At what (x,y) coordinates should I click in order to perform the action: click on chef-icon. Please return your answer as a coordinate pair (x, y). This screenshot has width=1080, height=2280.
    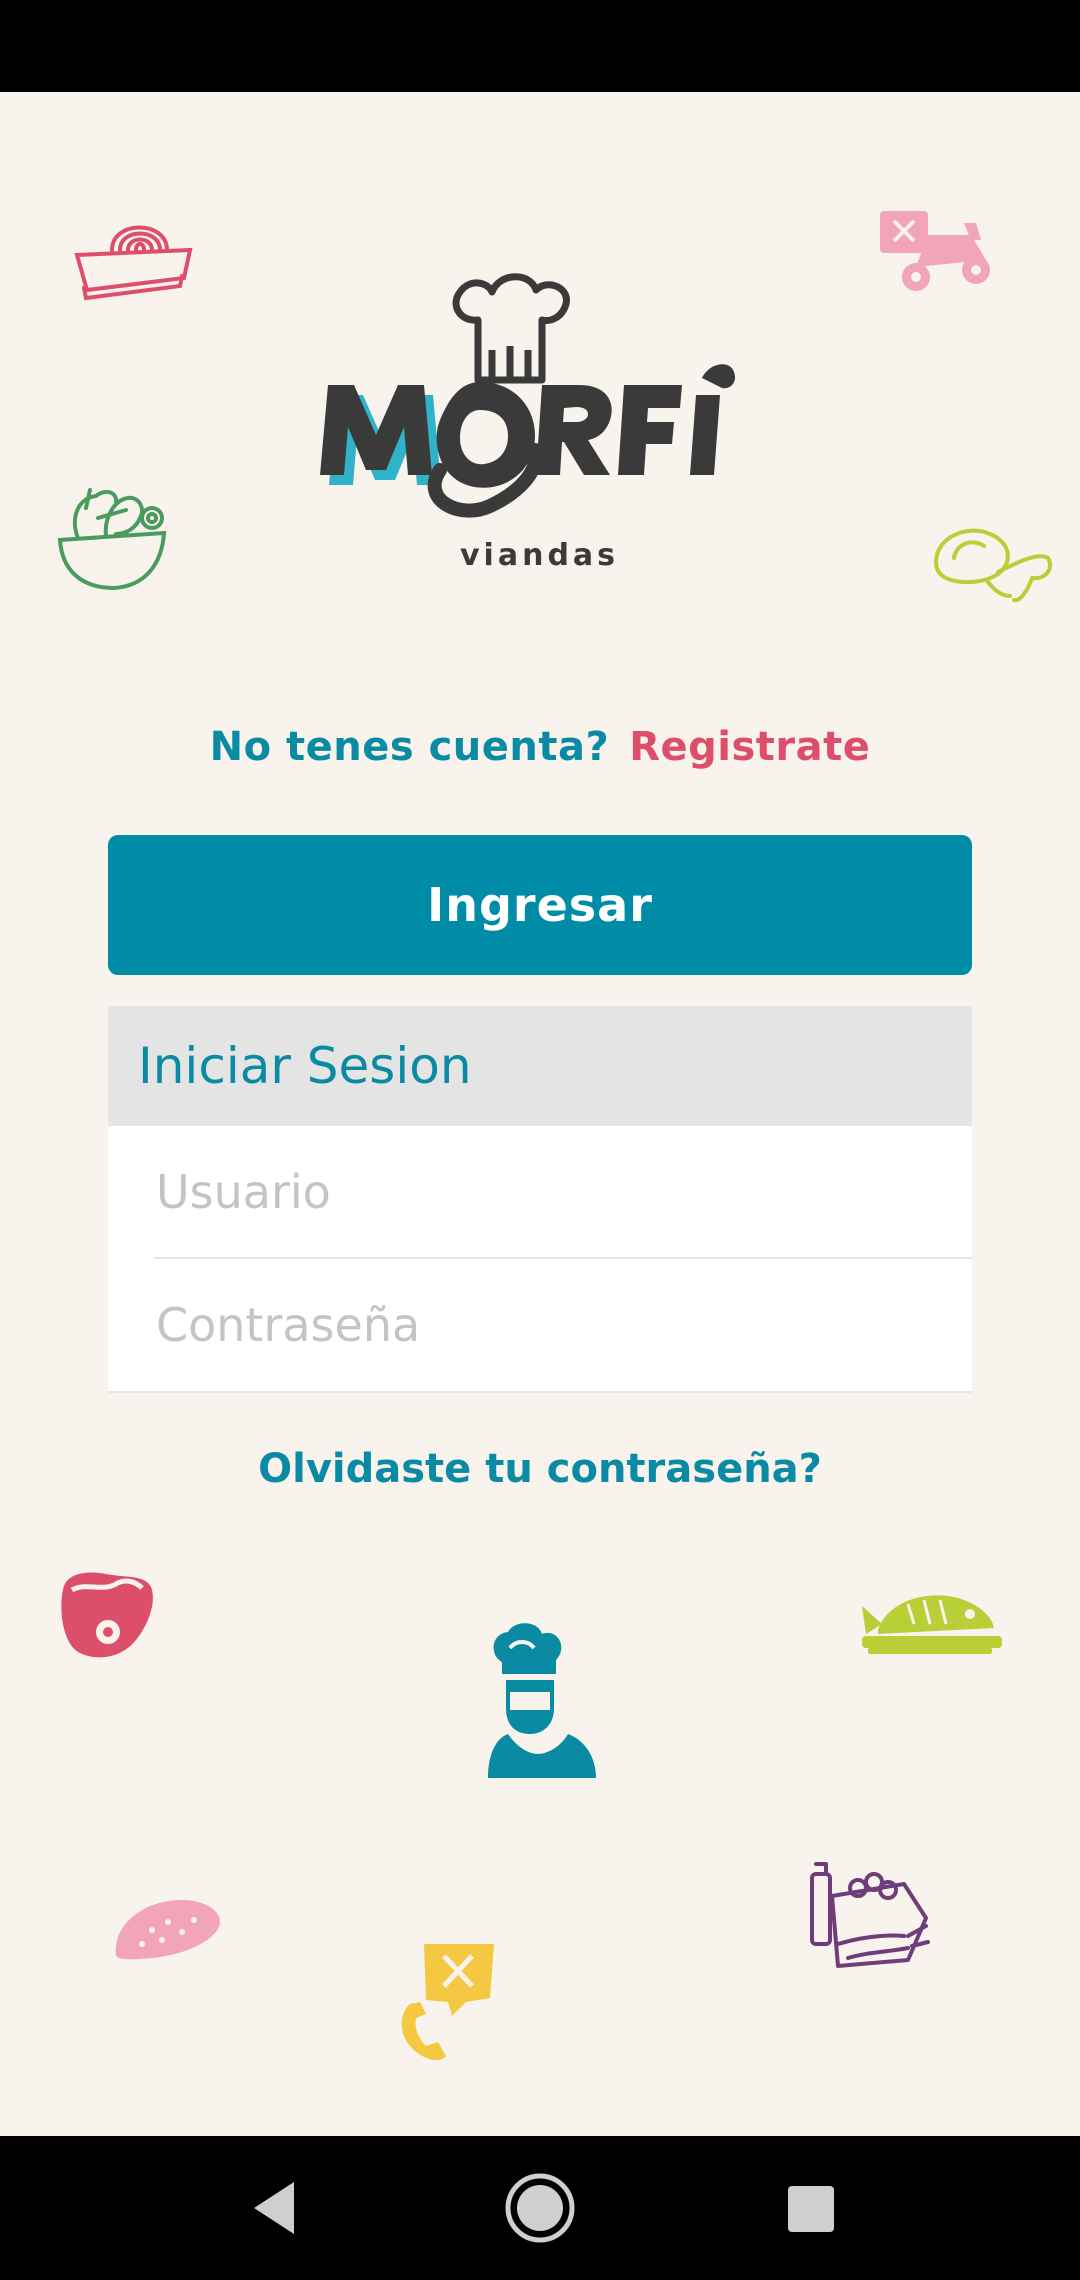
    Looking at the image, I should click on (542, 1700).